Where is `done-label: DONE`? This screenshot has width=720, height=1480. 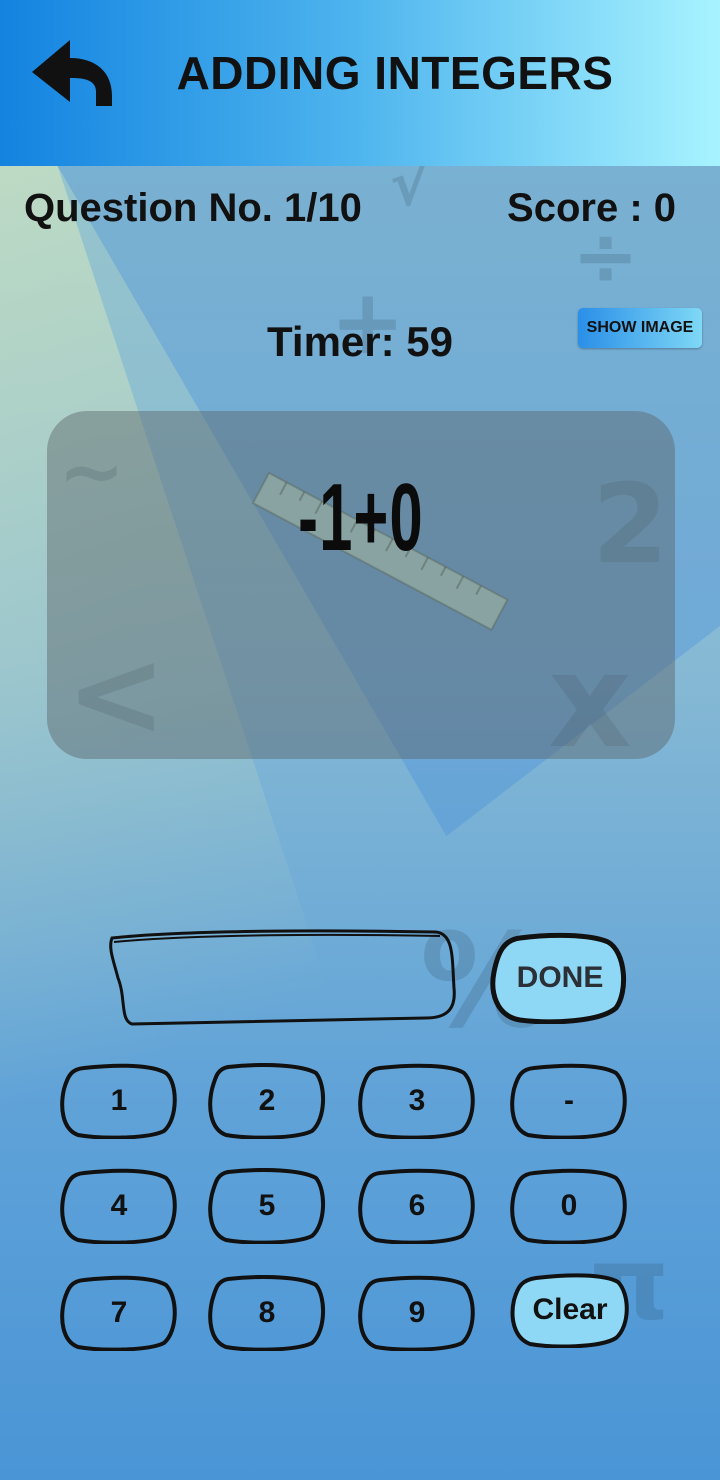 done-label: DONE is located at coordinates (560, 977).